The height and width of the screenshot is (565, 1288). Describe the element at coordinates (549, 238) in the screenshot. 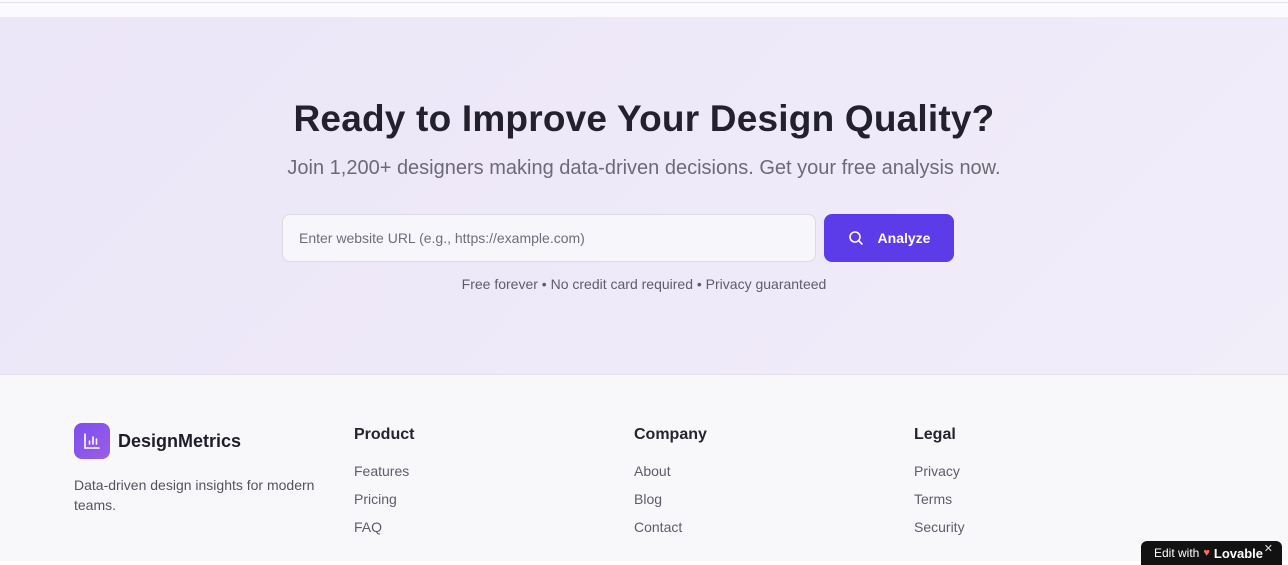

I see `url-input` at that location.